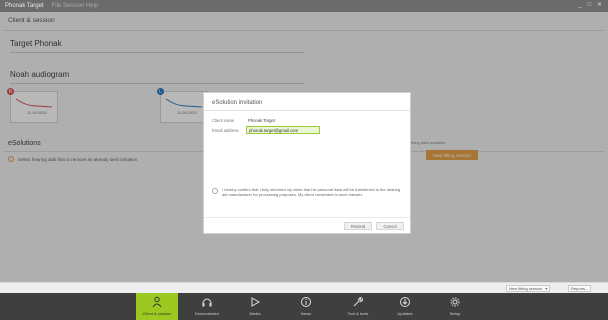 The image size is (608, 320). I want to click on nav-label: Demonstrator, so click(207, 313).